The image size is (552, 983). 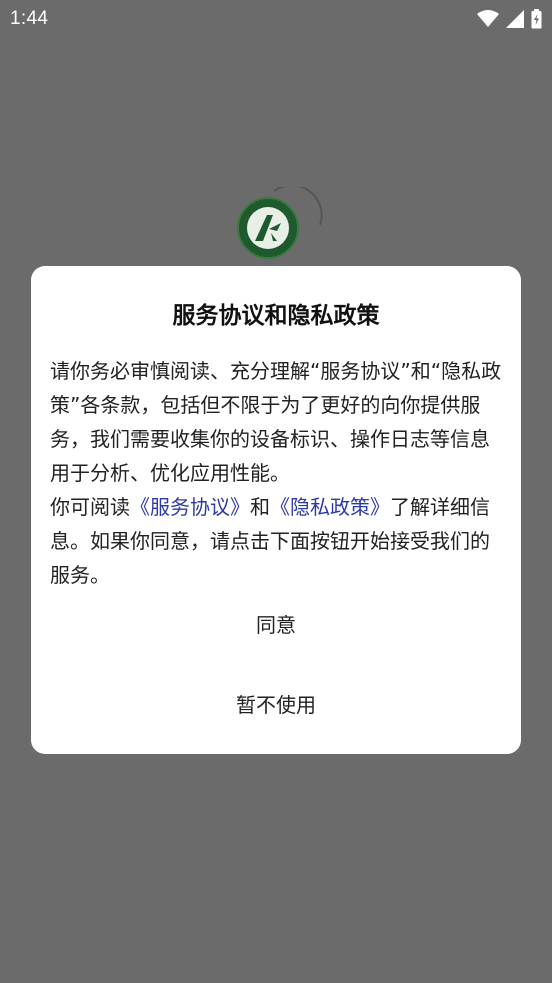 What do you see at coordinates (298, 206) in the screenshot?
I see `loading-spinner-icon` at bounding box center [298, 206].